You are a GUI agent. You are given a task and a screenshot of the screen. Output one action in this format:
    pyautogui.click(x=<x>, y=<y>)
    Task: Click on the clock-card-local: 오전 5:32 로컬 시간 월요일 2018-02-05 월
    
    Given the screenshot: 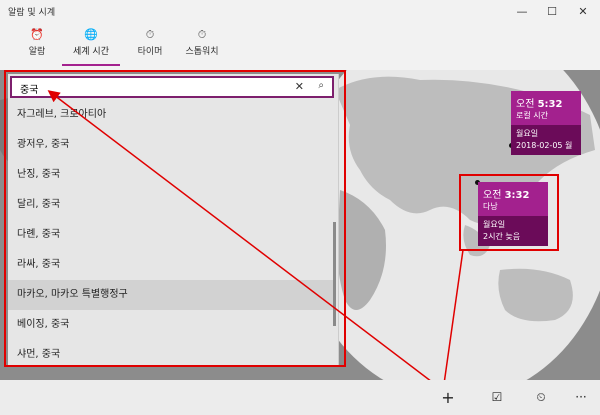 What is the action you would take?
    pyautogui.click(x=546, y=123)
    